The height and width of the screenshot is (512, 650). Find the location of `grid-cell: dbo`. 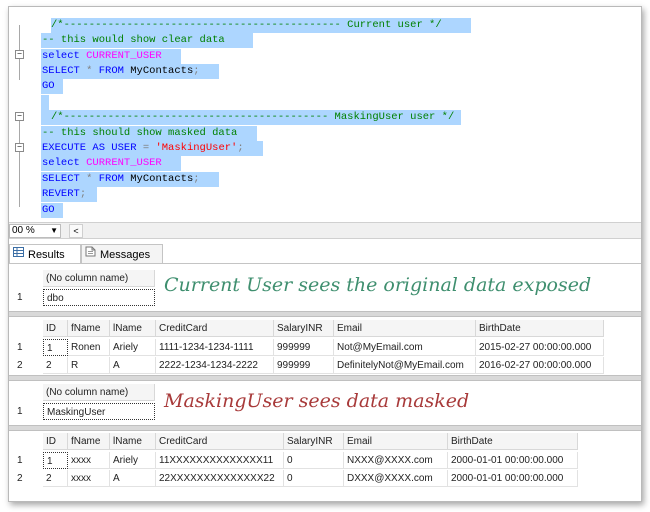

grid-cell: dbo is located at coordinates (99, 297).